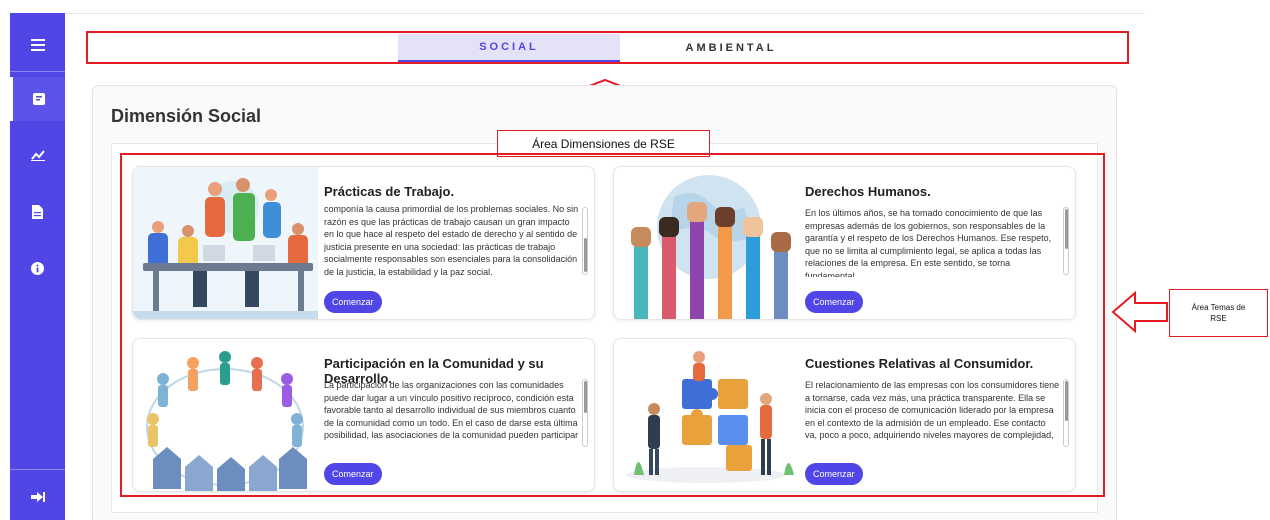 The image size is (1270, 520). I want to click on start-button-comunidad: Comenzar, so click(353, 474).